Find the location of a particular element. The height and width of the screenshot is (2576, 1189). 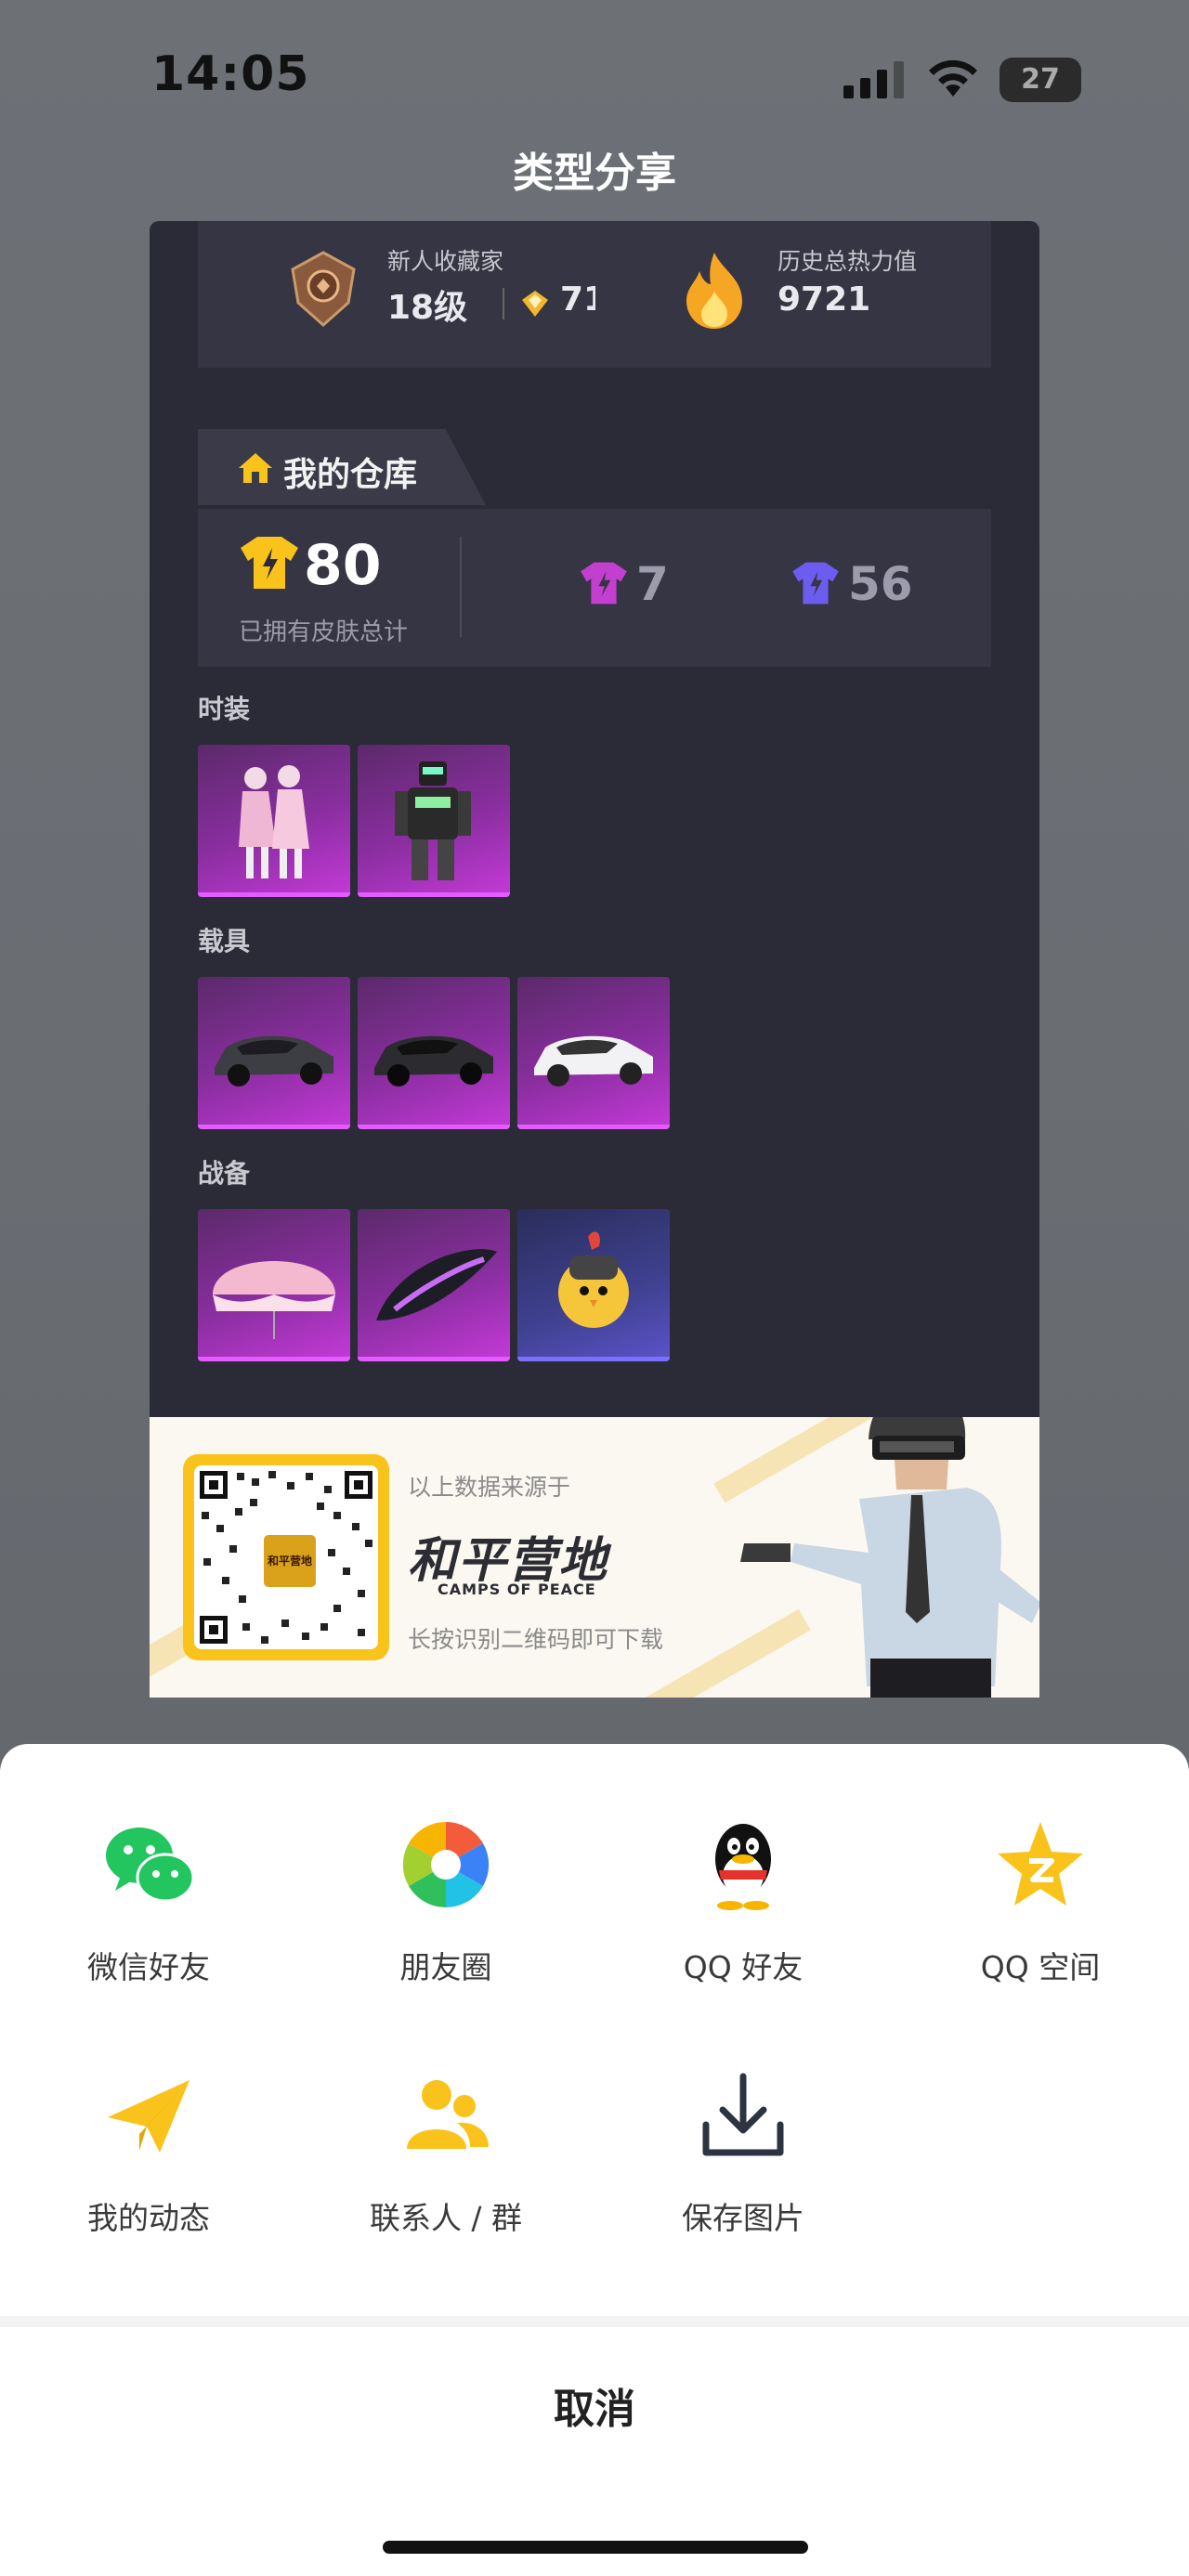

share-qq-friend: QQ 好友 is located at coordinates (743, 1902).